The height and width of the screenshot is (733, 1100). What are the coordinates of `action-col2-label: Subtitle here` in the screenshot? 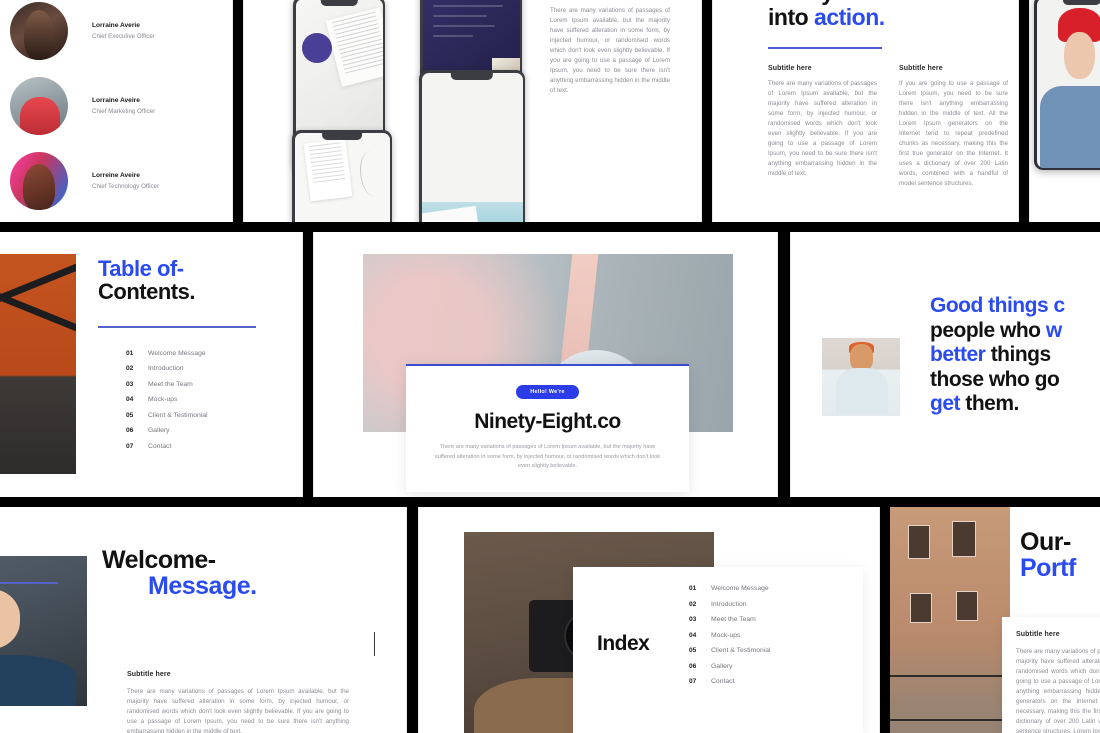 It's located at (921, 68).